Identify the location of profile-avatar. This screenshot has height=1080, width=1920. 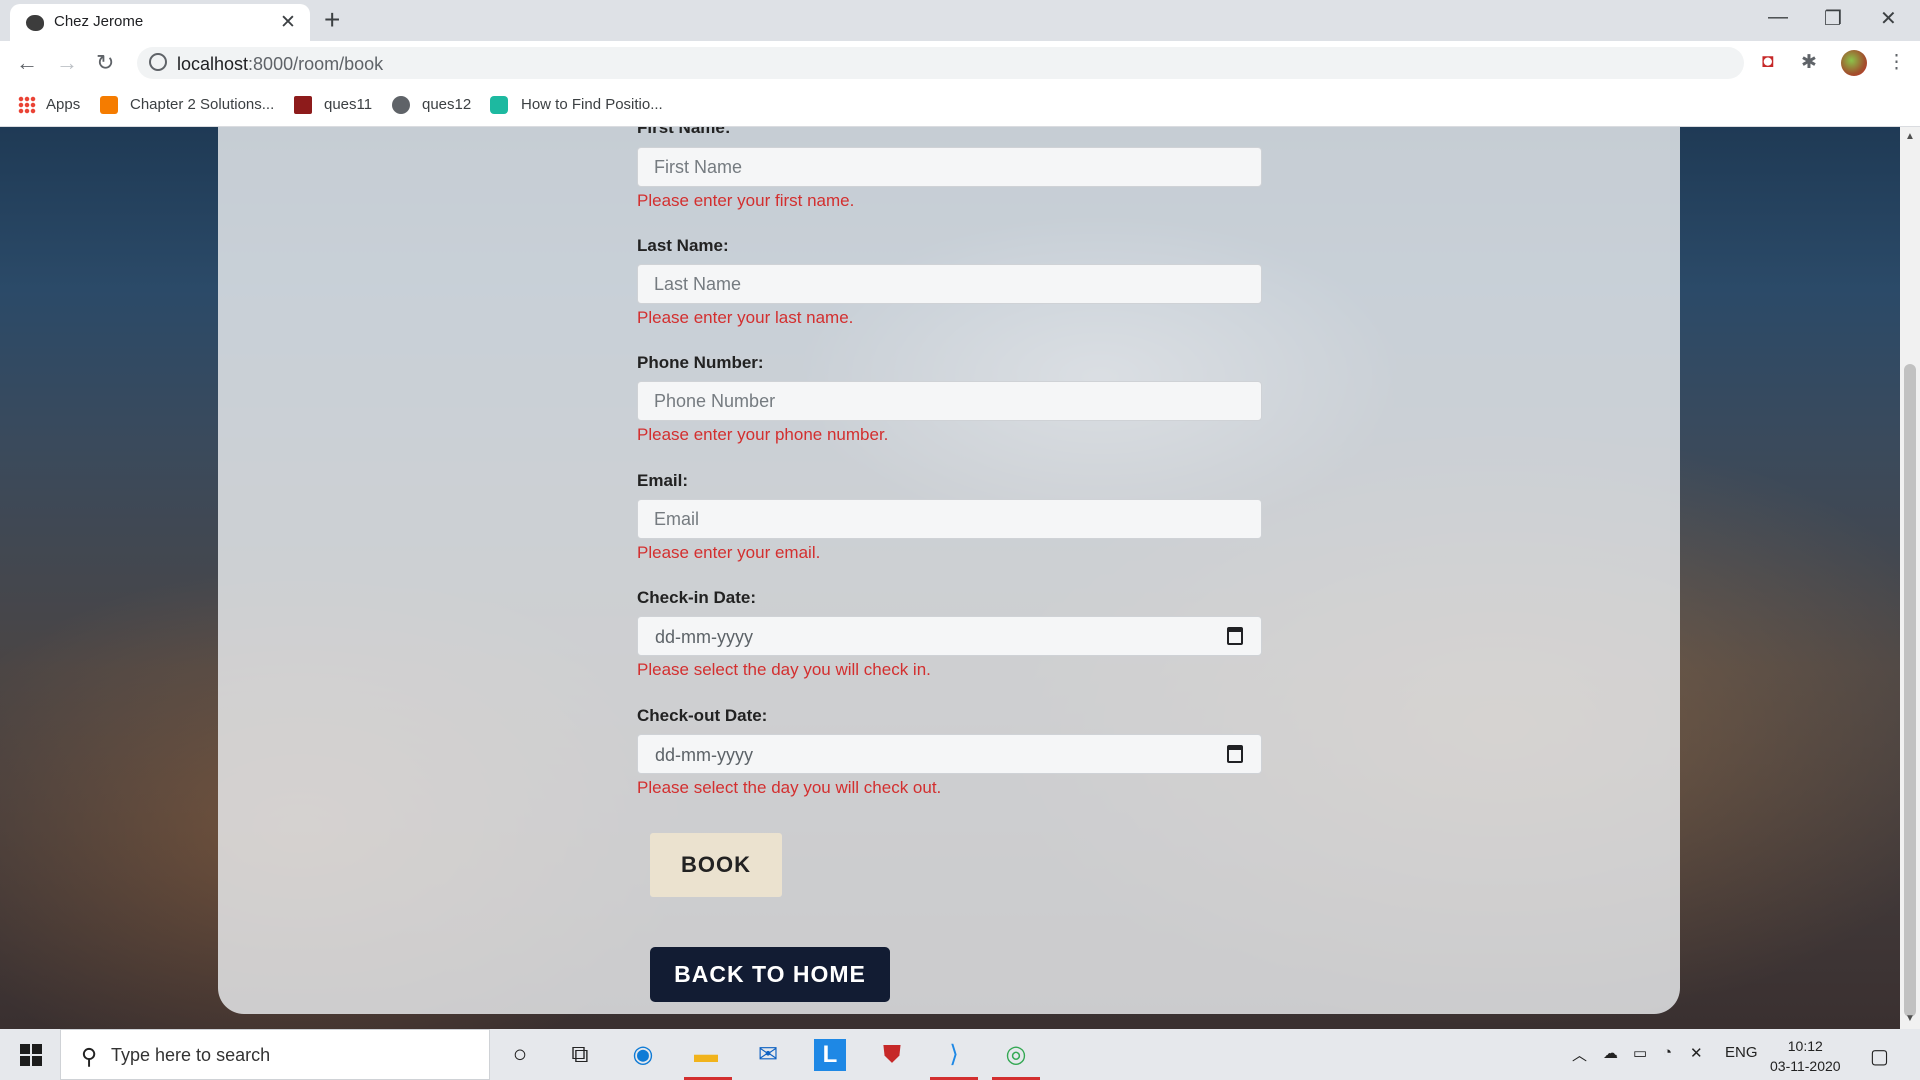
(1854, 63).